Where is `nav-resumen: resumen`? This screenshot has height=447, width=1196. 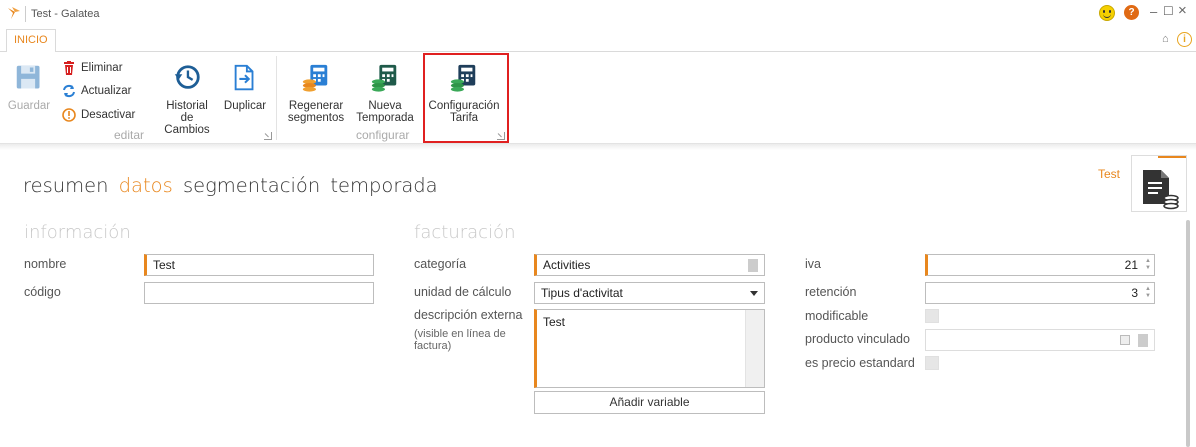
nav-resumen: resumen is located at coordinates (65, 185).